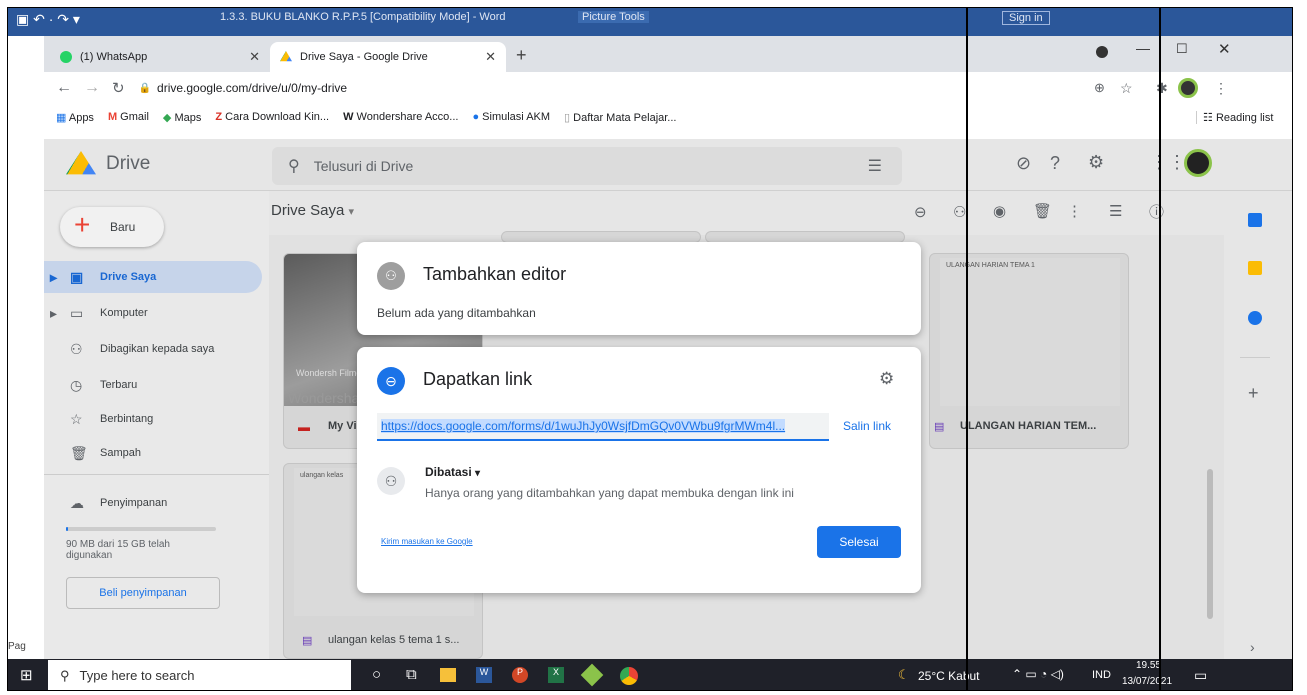 This screenshot has width=1307, height=695. I want to click on bookmark-gmail: M Gmail, so click(128, 117).